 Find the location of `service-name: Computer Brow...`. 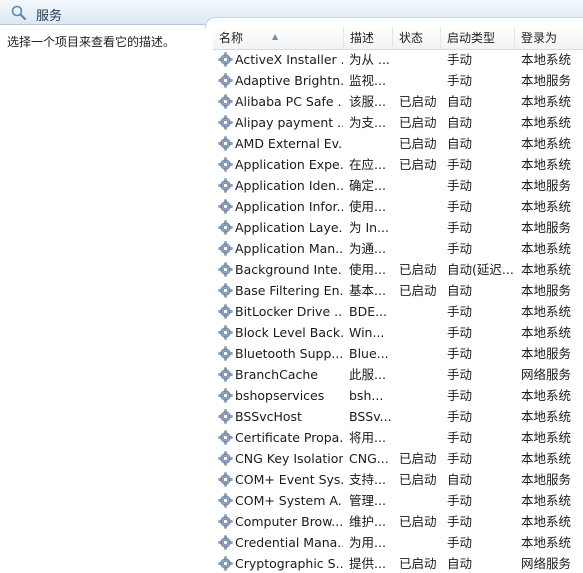

service-name: Computer Brow... is located at coordinates (289, 521).